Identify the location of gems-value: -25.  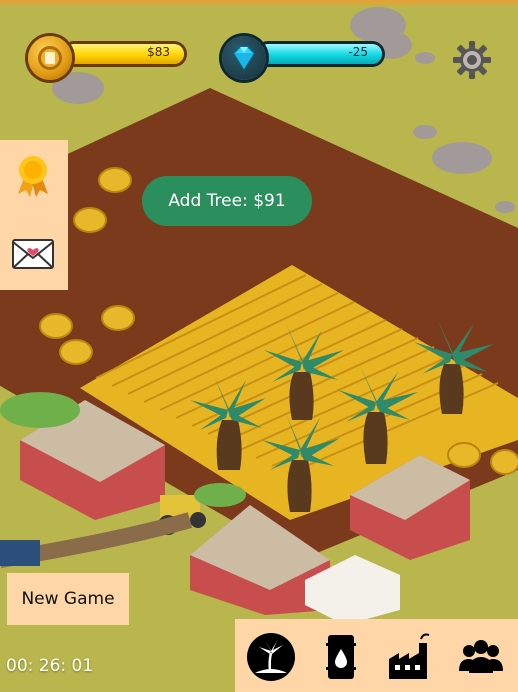
(358, 52).